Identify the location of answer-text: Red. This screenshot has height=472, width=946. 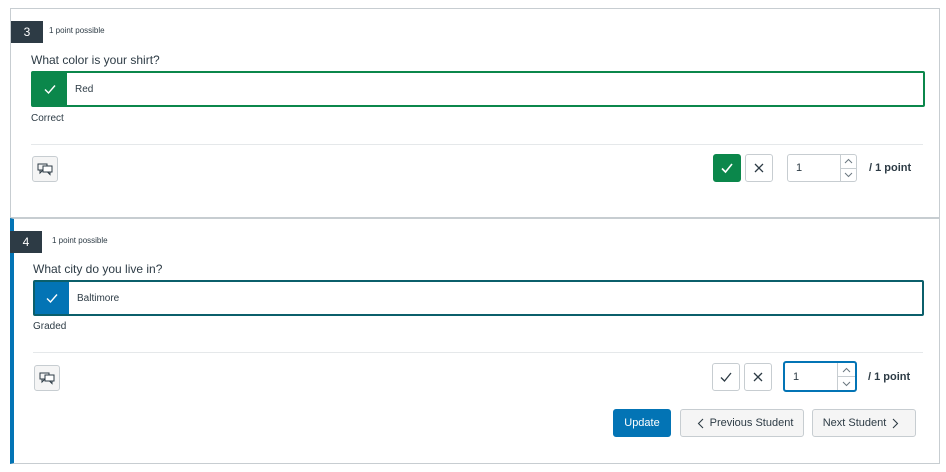
(84, 89).